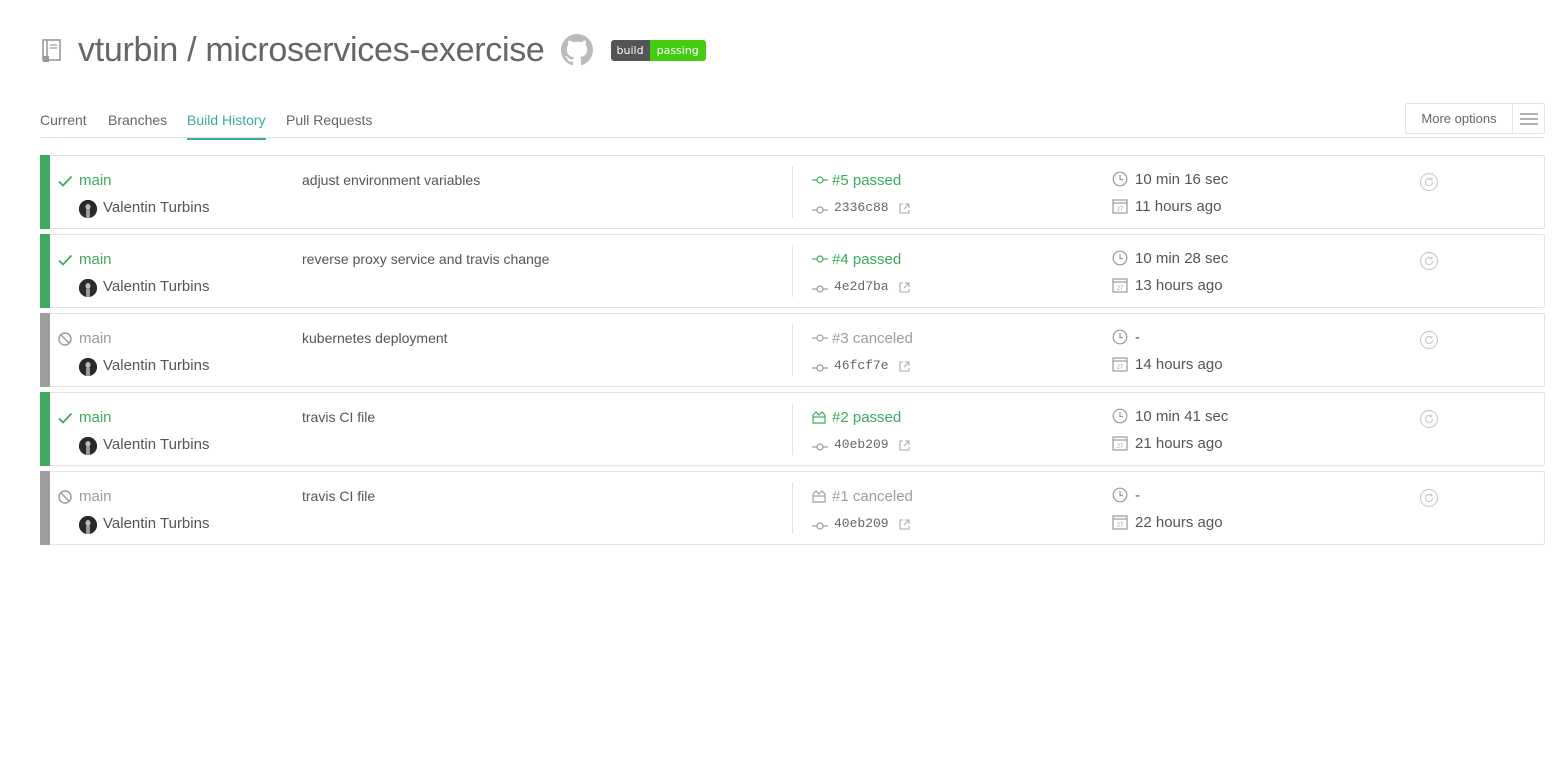 This screenshot has height=775, width=1553. What do you see at coordinates (52, 50) in the screenshot?
I see `repo-book-icon` at bounding box center [52, 50].